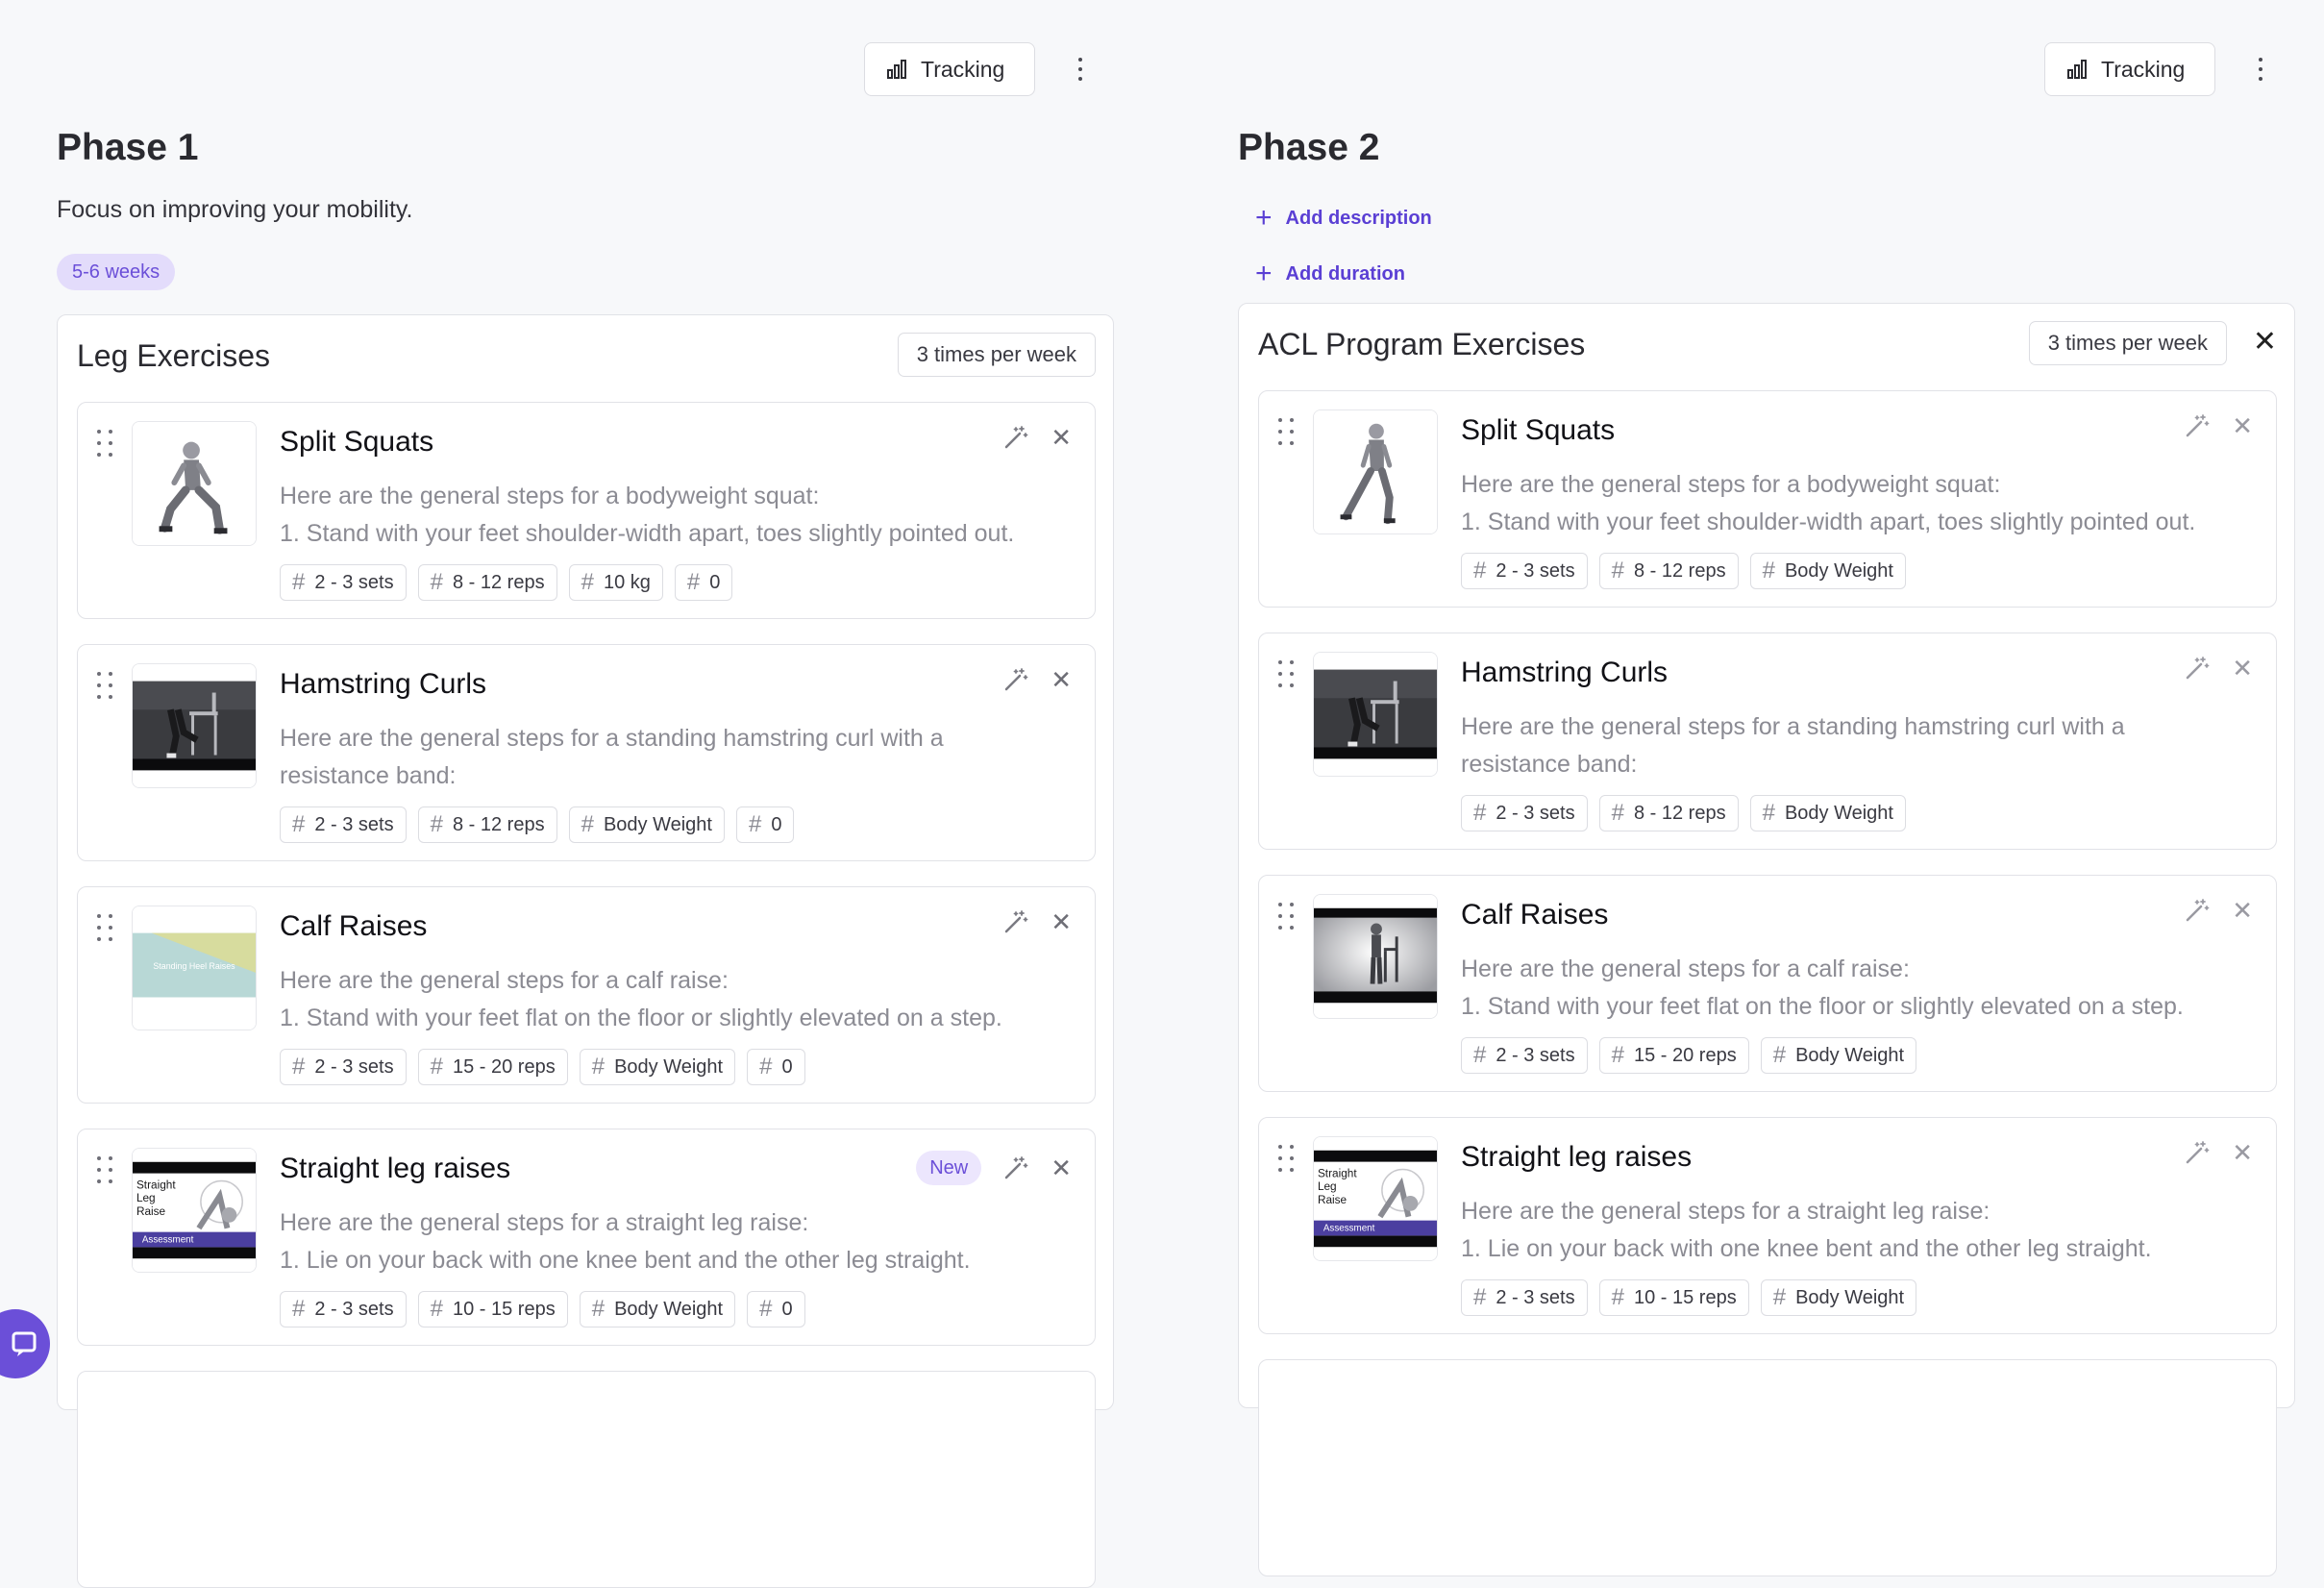  What do you see at coordinates (25, 1343) in the screenshot?
I see `chat-bubble-icon` at bounding box center [25, 1343].